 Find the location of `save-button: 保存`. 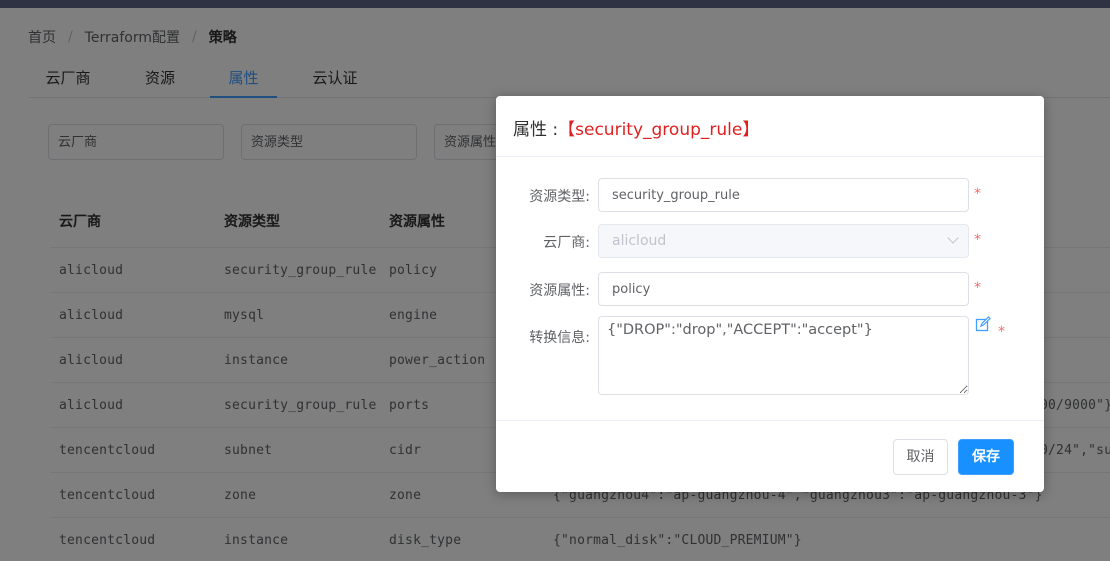

save-button: 保存 is located at coordinates (986, 457).